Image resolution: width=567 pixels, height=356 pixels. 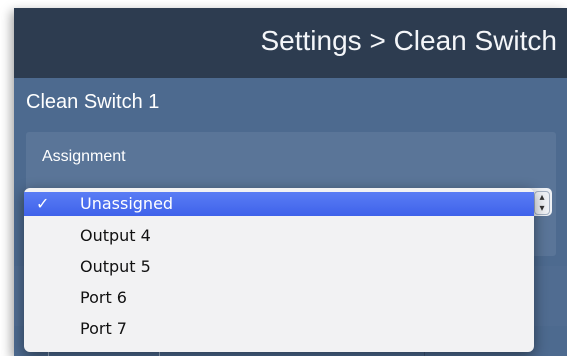 What do you see at coordinates (115, 235) in the screenshot?
I see `menu-item-label: Output 4` at bounding box center [115, 235].